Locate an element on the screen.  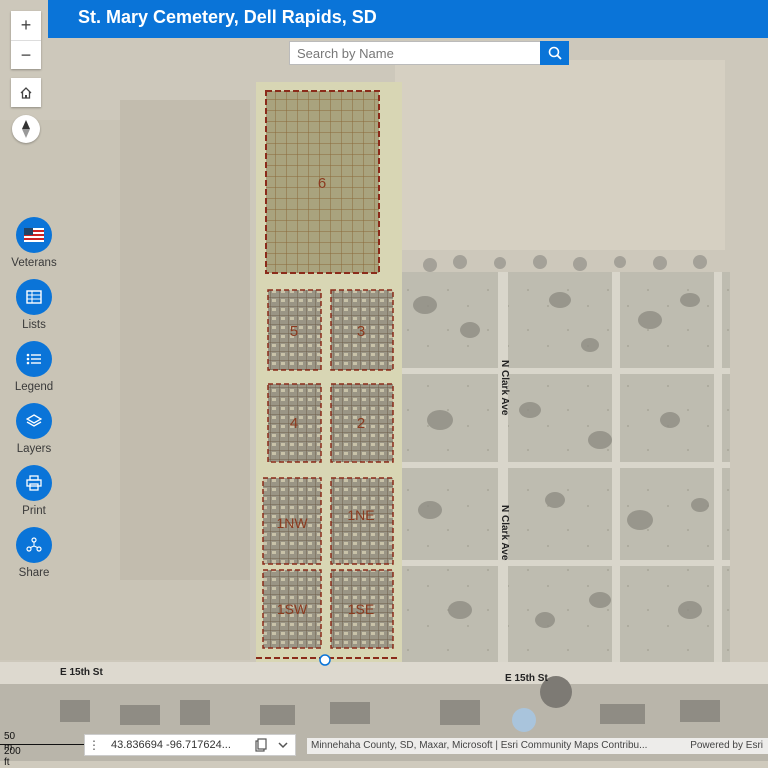
app-title: St. Mary Cemetery, Dell Rapids, SD is located at coordinates (227, 17).